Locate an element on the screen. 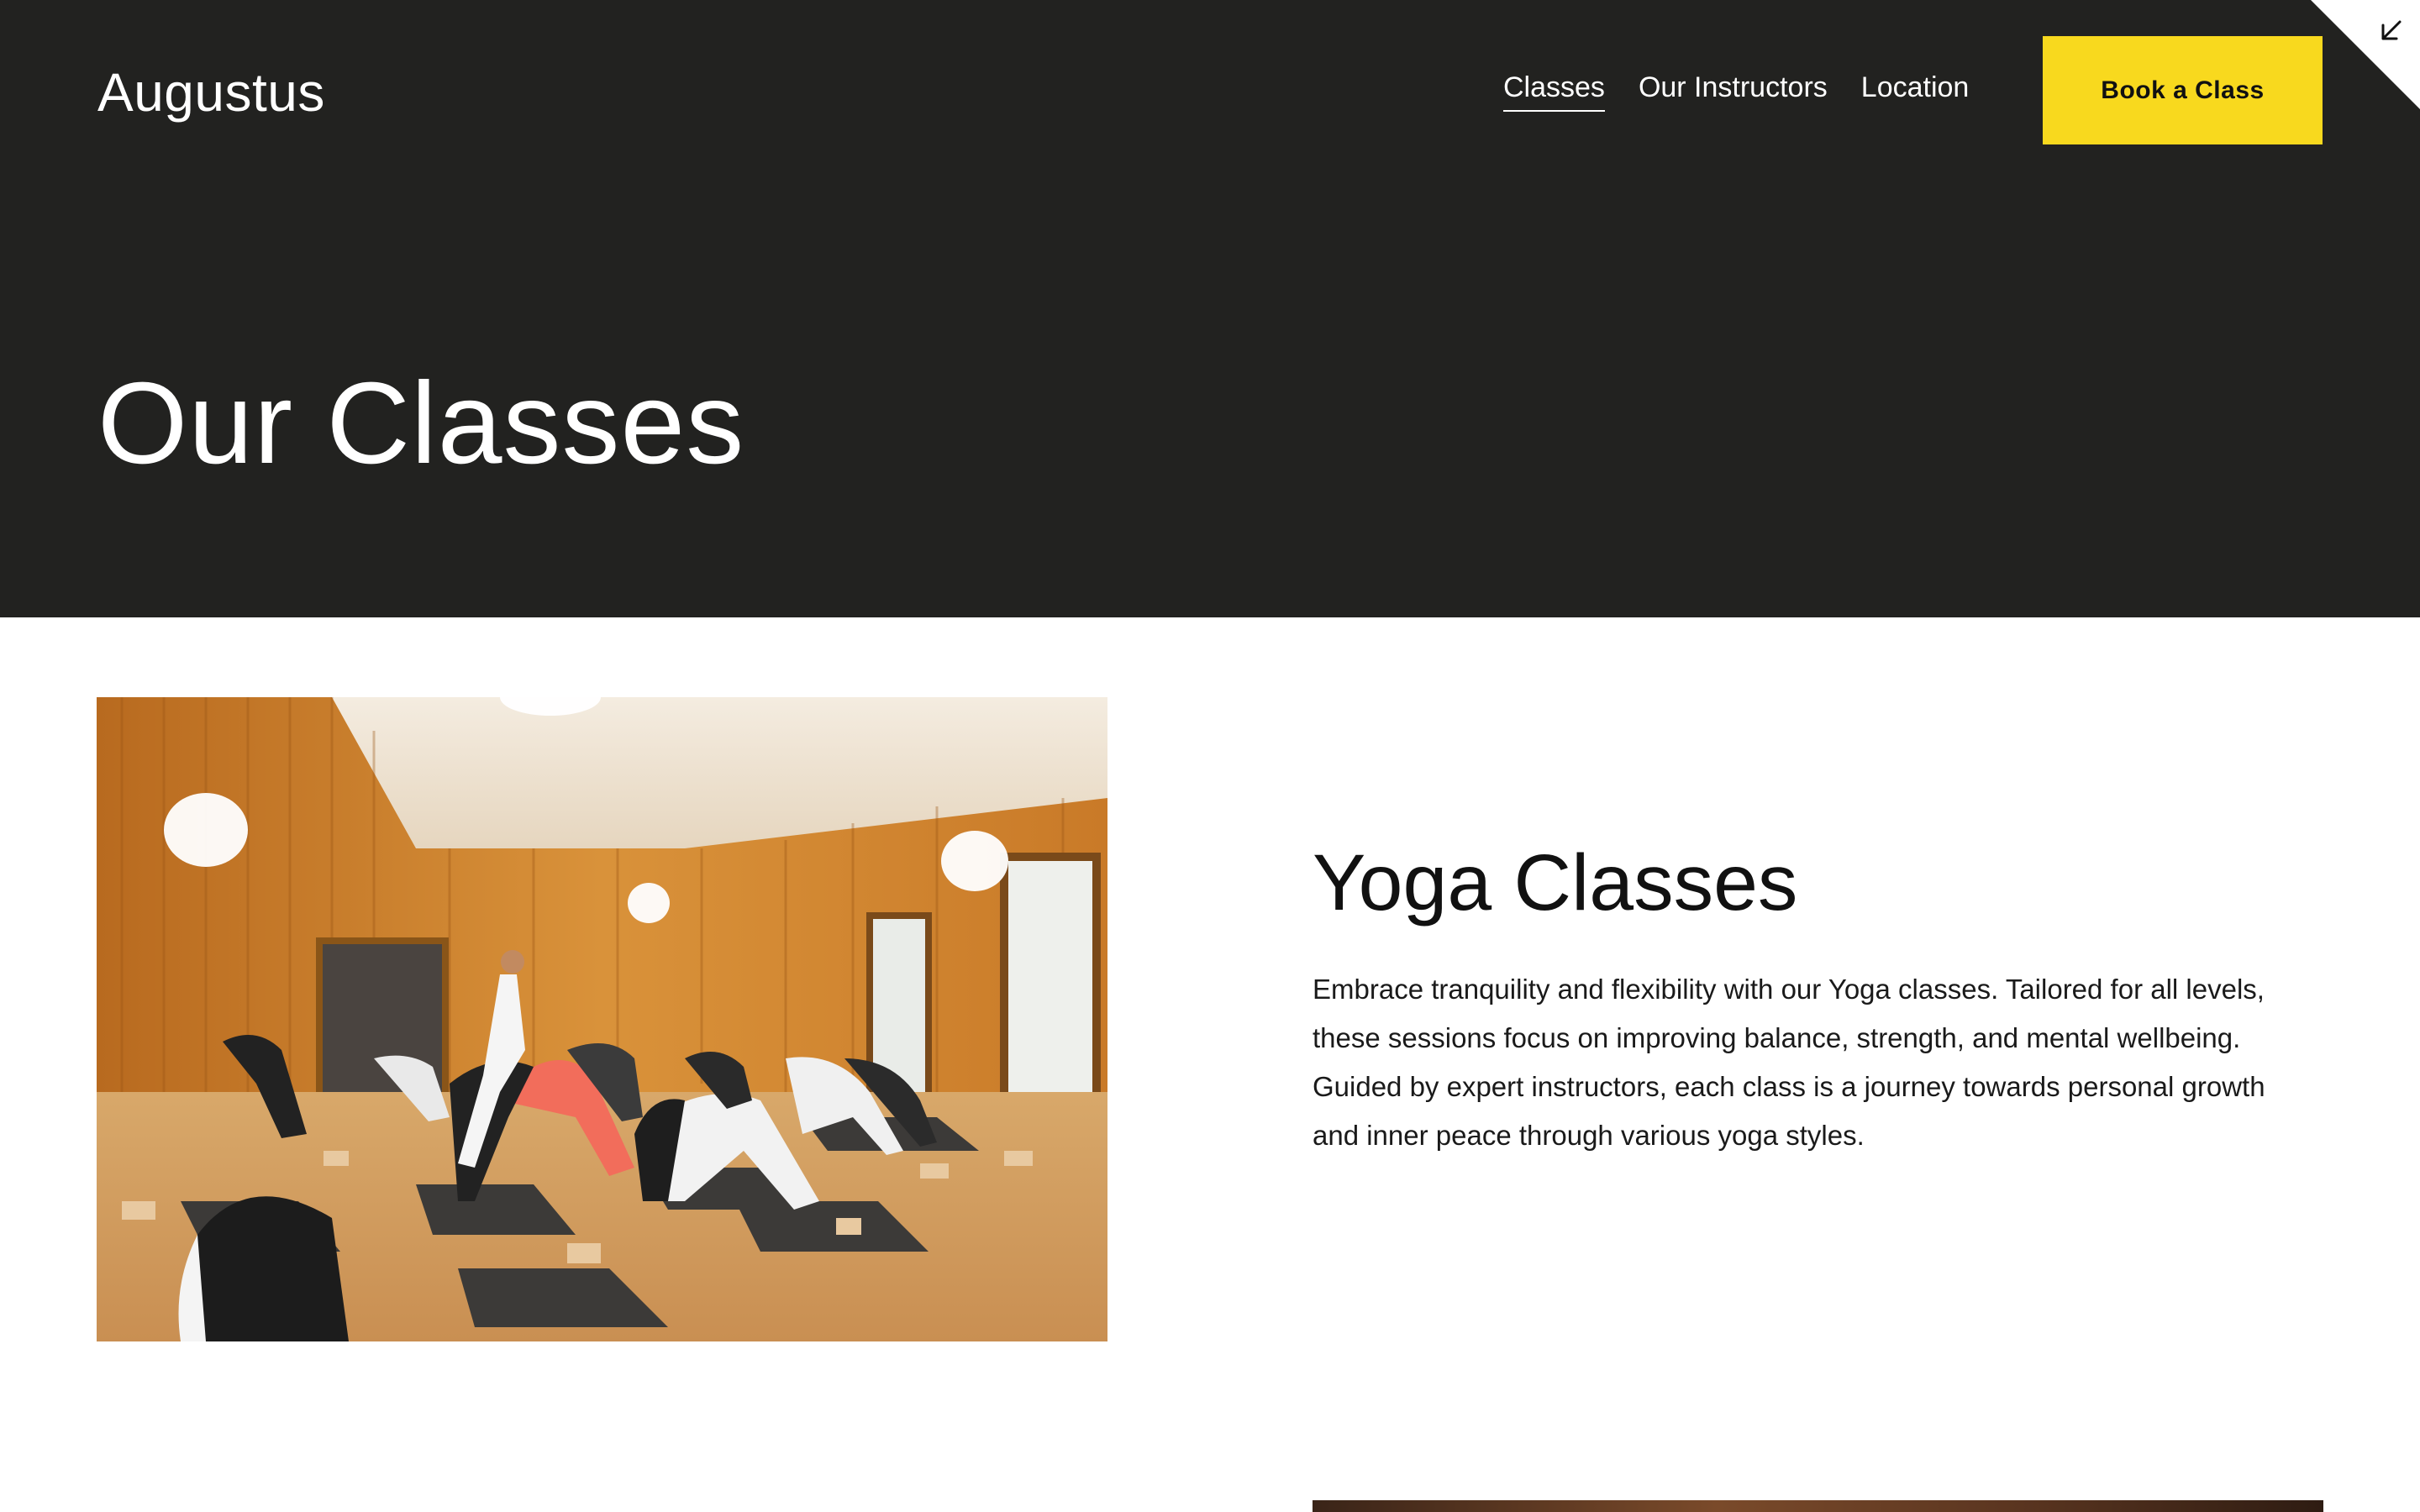  nav-link-instructors: Our Instructors is located at coordinates (1734, 91).